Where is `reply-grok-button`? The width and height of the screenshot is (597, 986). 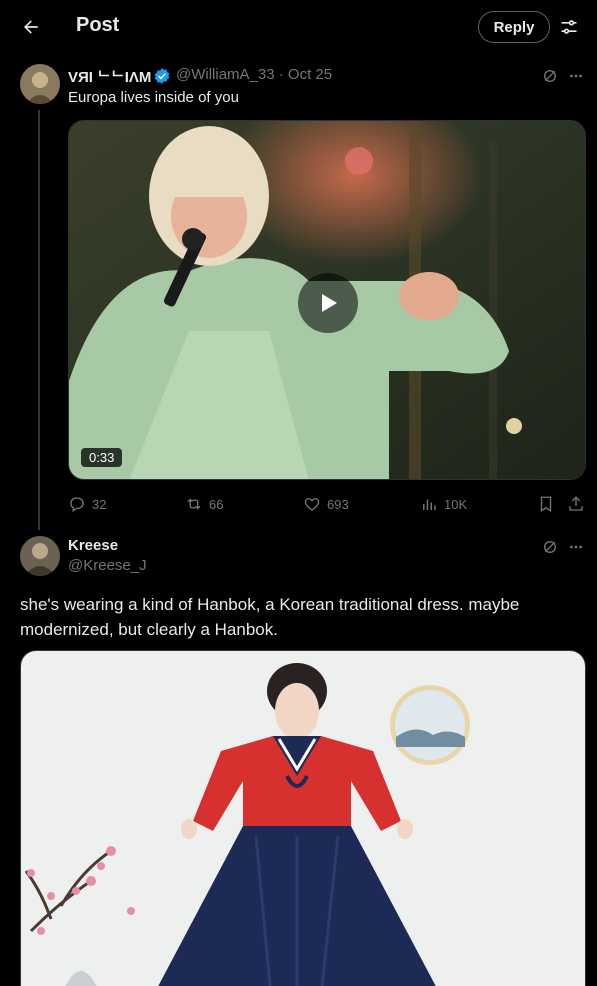 reply-grok-button is located at coordinates (550, 547).